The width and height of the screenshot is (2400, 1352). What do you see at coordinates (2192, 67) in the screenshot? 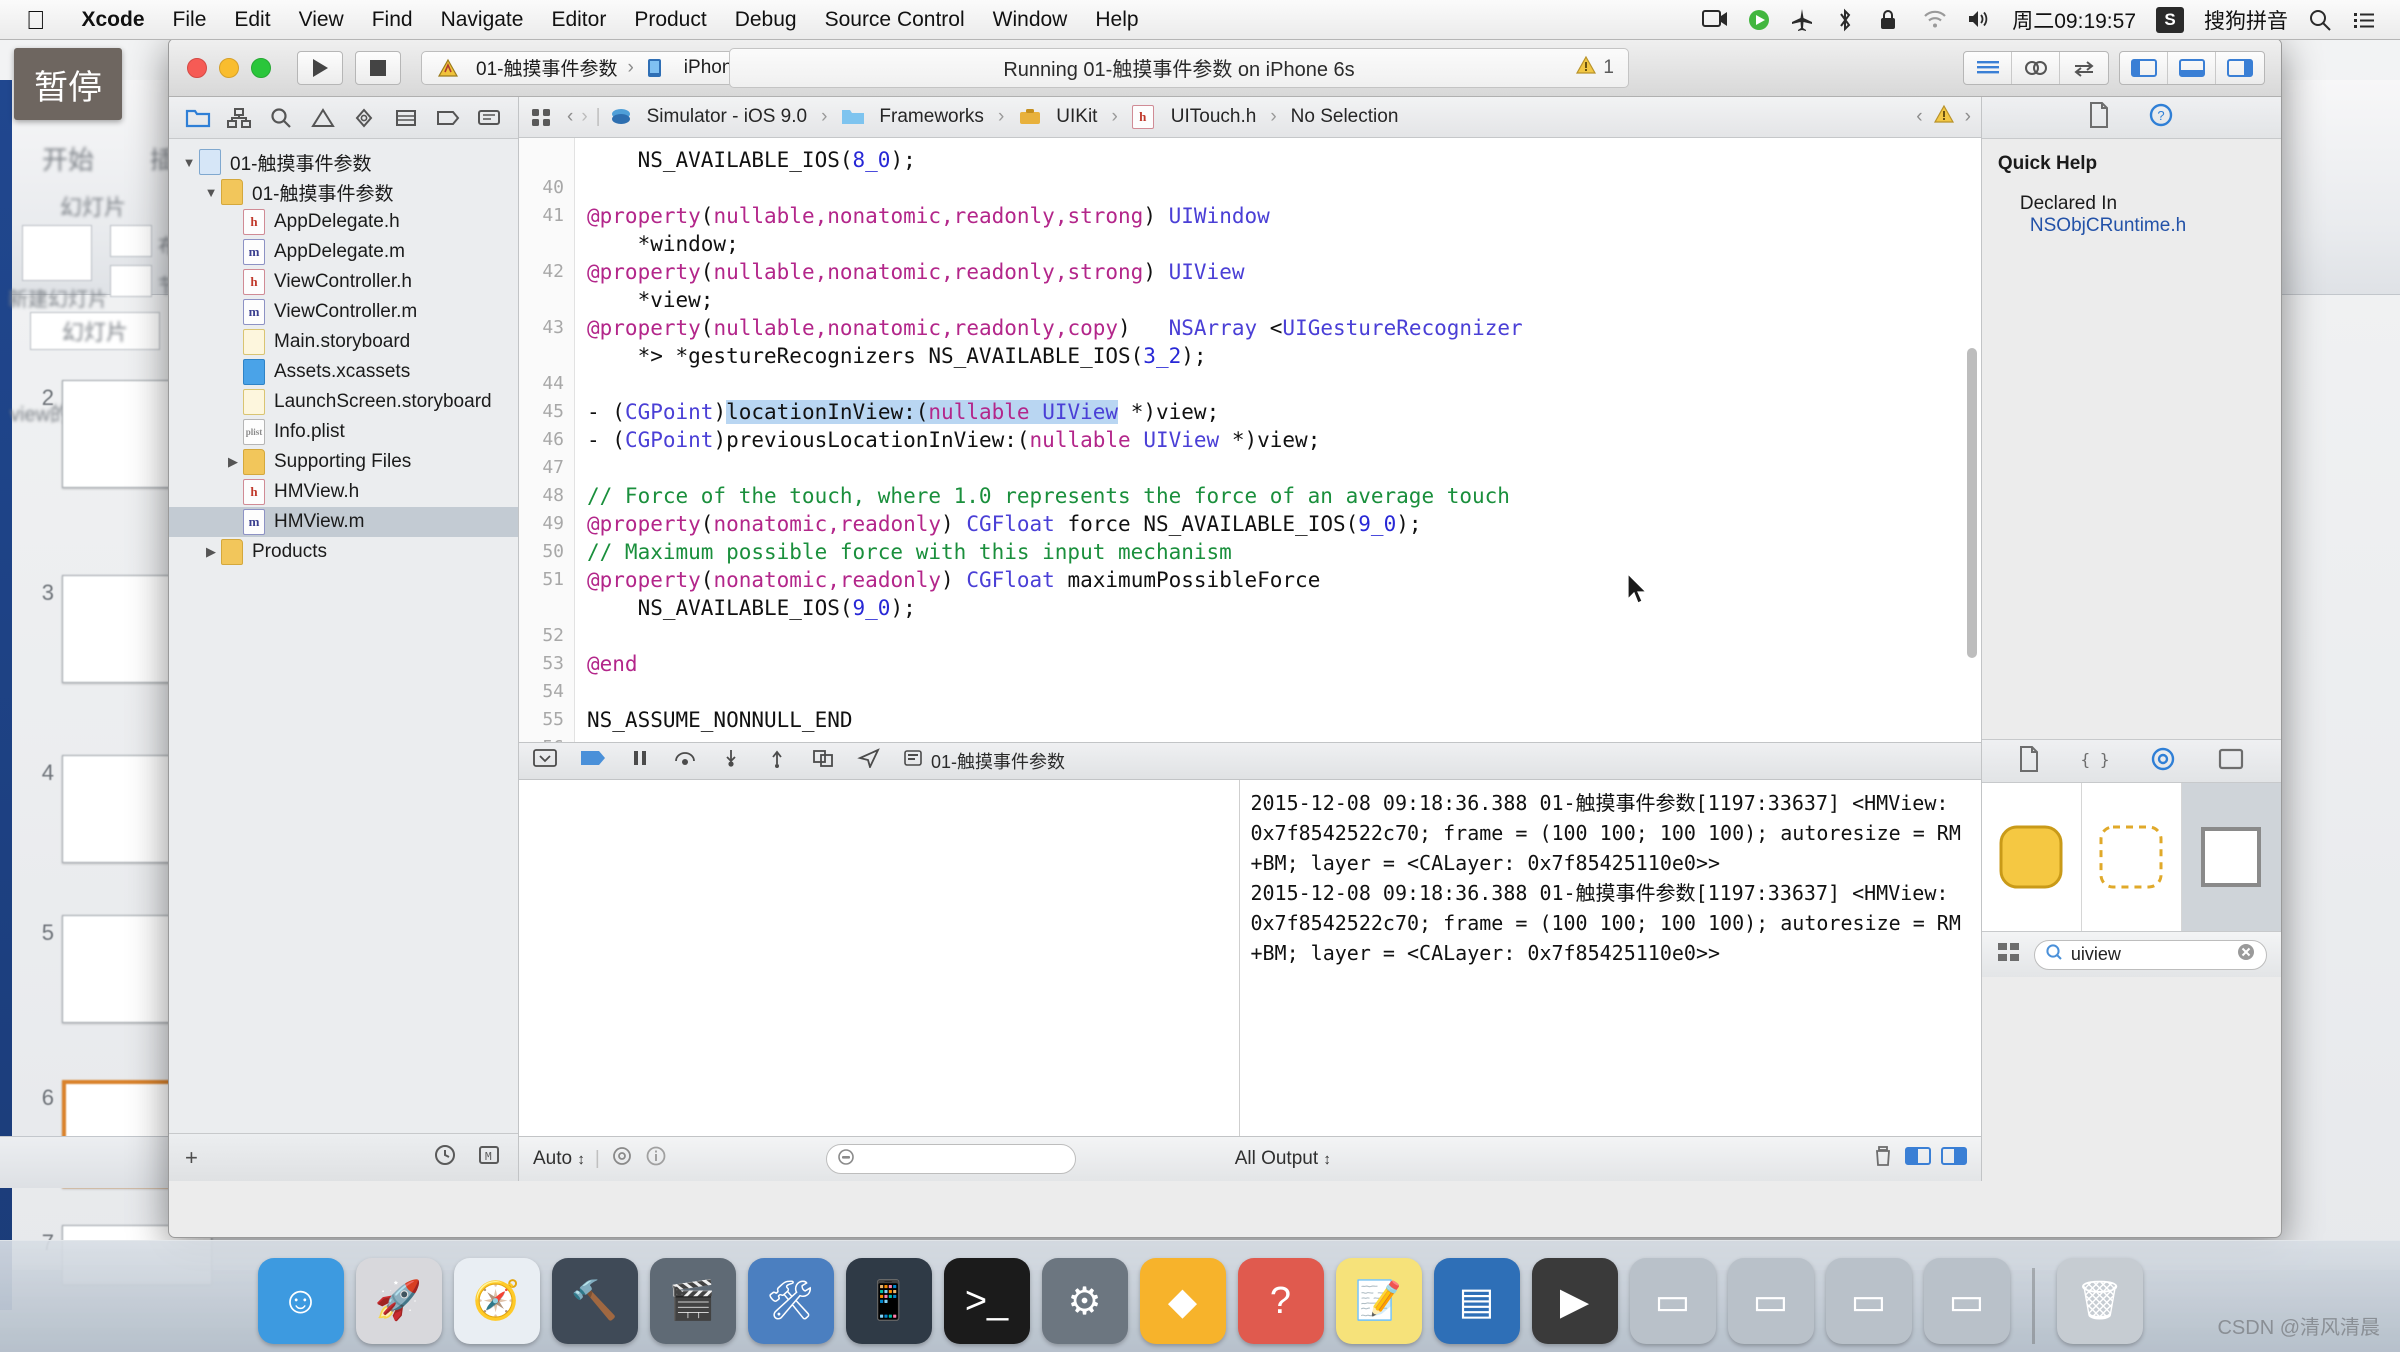
I see `view-toggle-segmented-control` at bounding box center [2192, 67].